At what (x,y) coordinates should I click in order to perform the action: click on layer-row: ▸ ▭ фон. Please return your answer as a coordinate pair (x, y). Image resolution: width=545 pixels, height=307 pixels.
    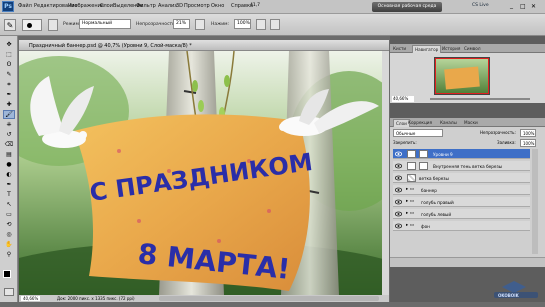
    Looking at the image, I should click on (461, 226).